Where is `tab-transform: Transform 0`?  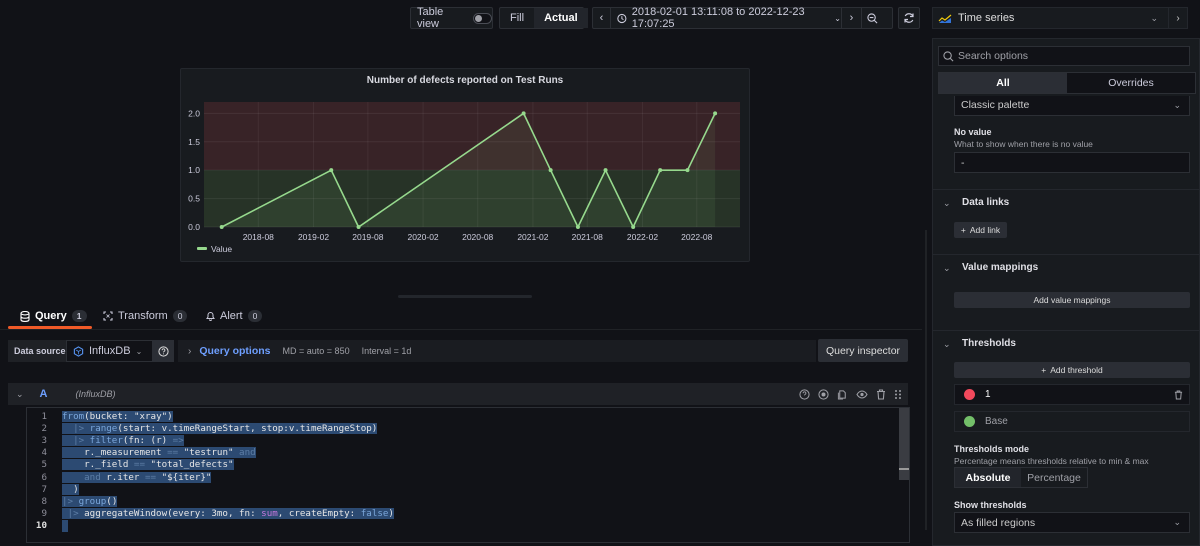
tab-transform: Transform 0 is located at coordinates (145, 316).